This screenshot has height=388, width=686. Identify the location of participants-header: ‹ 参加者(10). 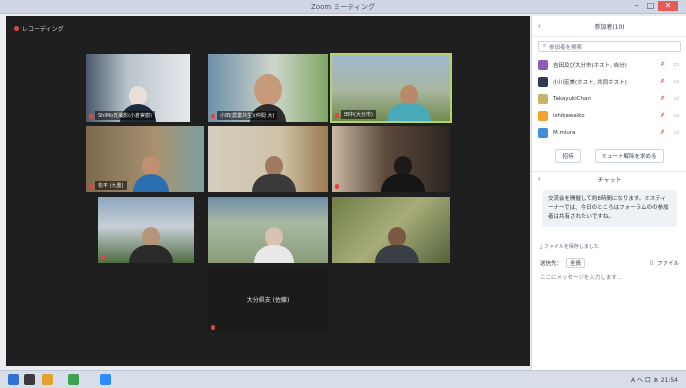
(609, 26).